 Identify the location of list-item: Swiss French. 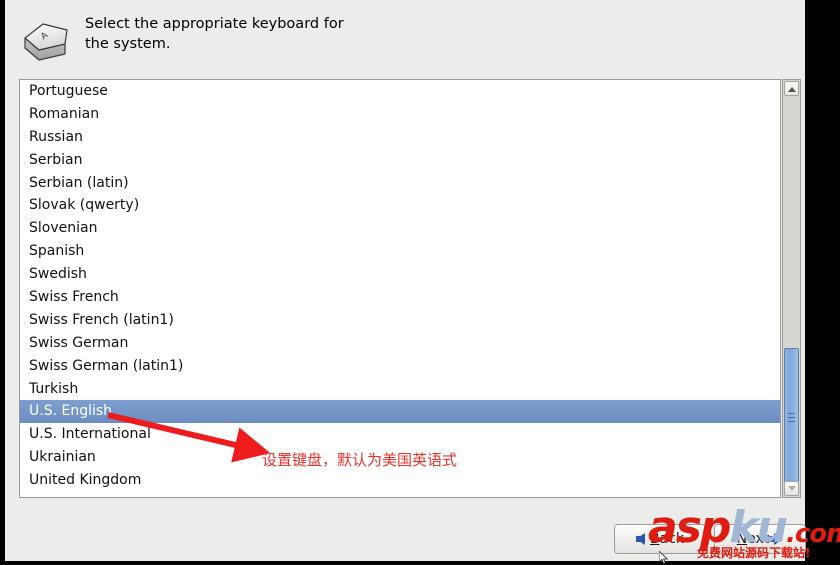
(400, 297).